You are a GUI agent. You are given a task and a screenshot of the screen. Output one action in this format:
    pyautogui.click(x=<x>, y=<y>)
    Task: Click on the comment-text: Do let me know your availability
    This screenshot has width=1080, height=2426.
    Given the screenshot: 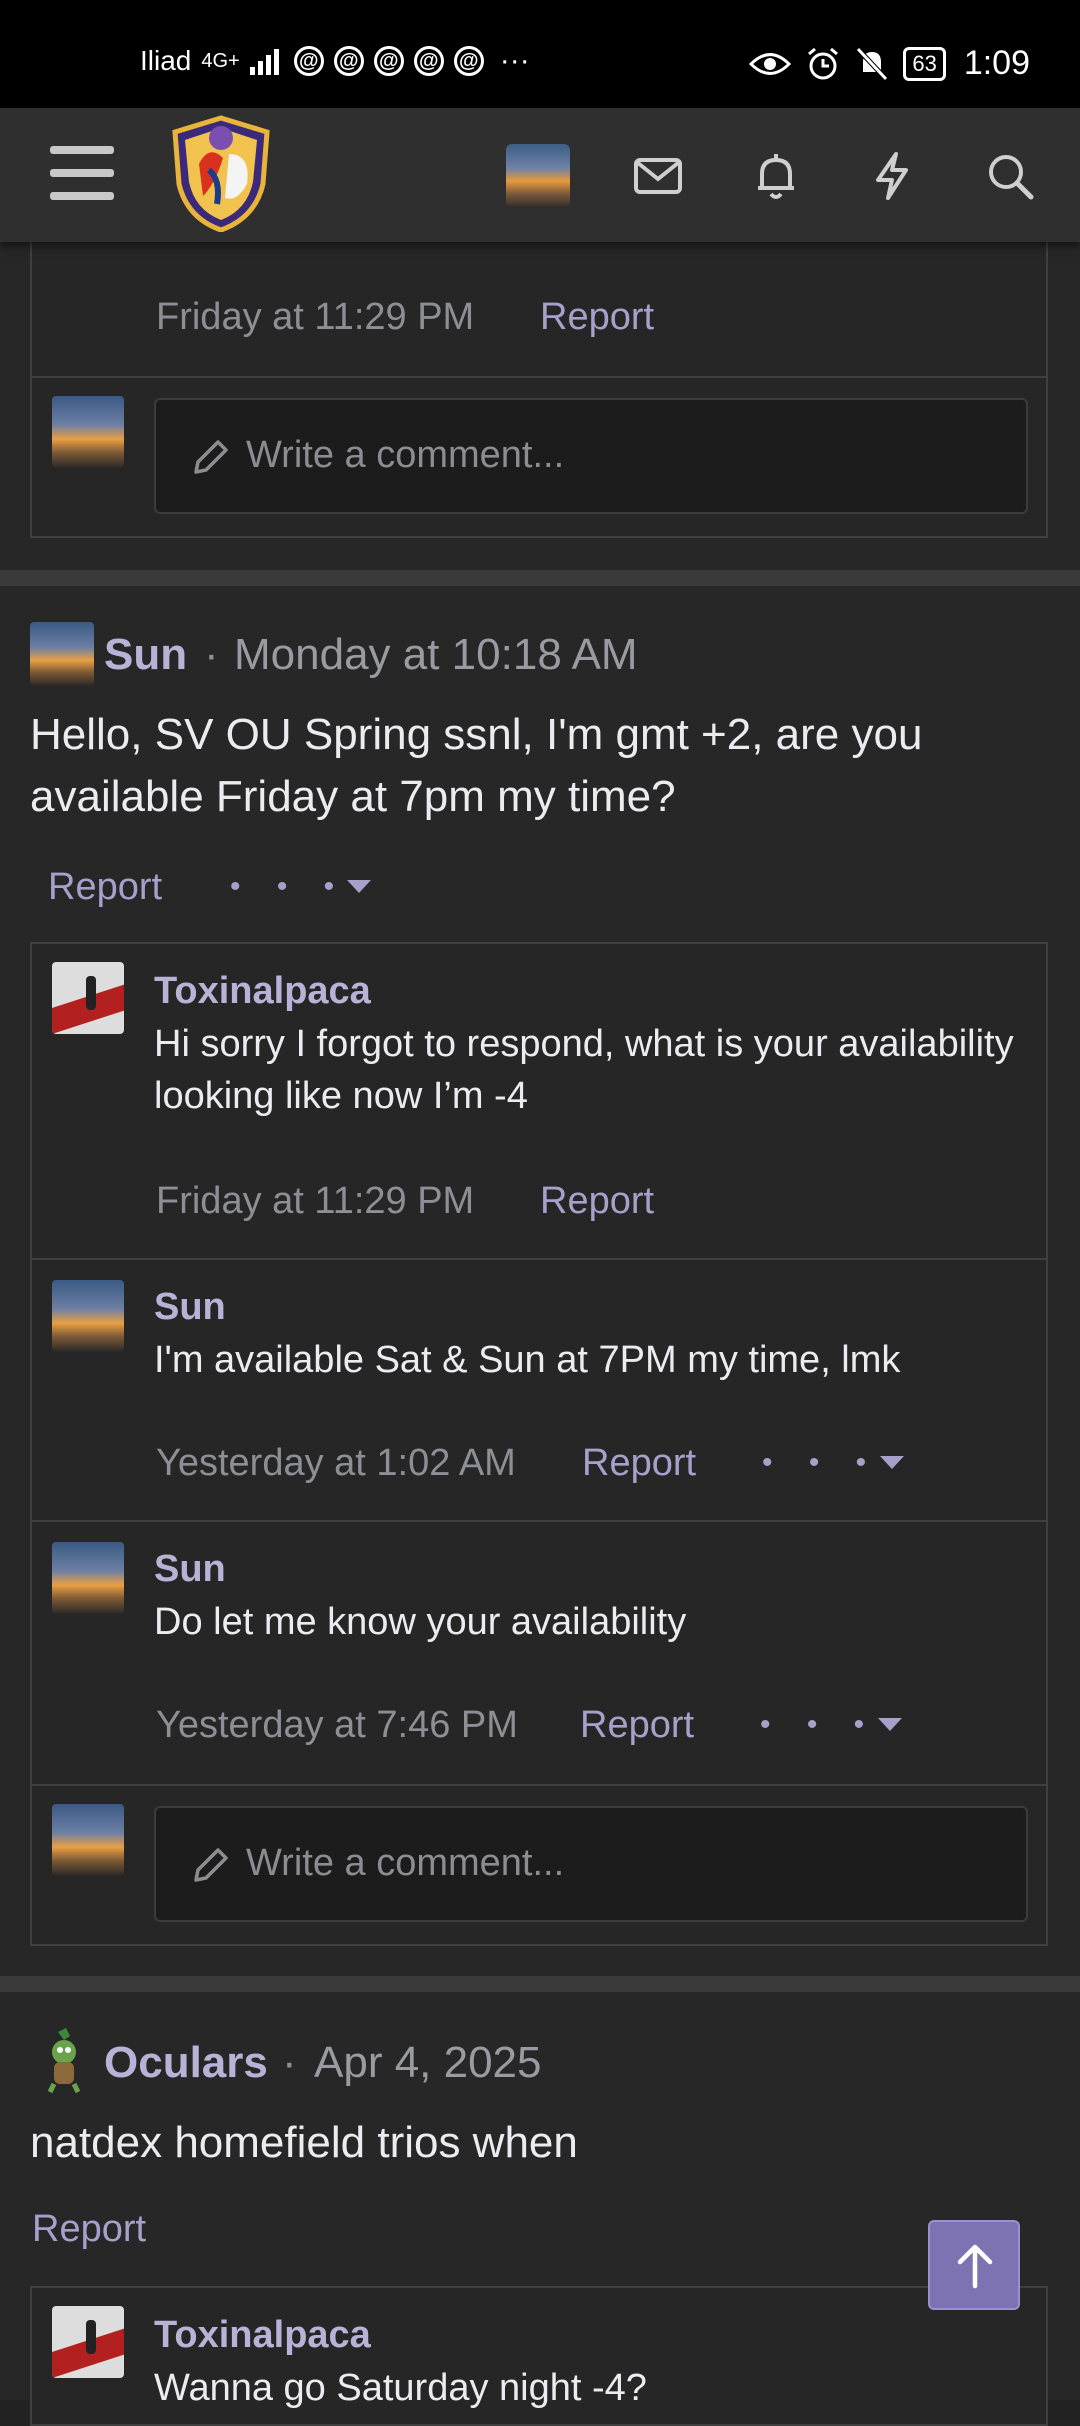 What is the action you would take?
    pyautogui.click(x=420, y=1622)
    